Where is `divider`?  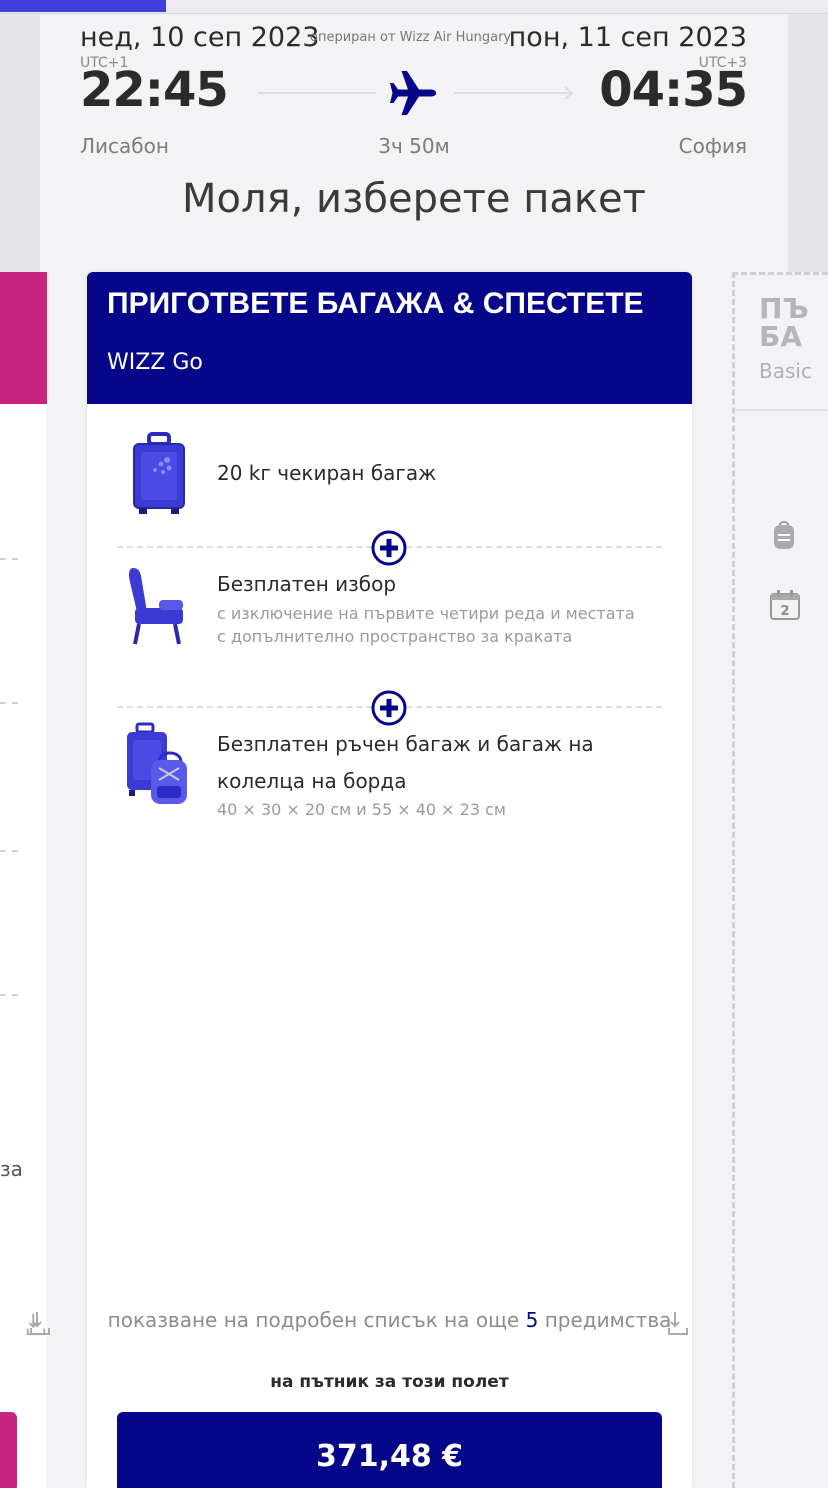 divider is located at coordinates (781, 410).